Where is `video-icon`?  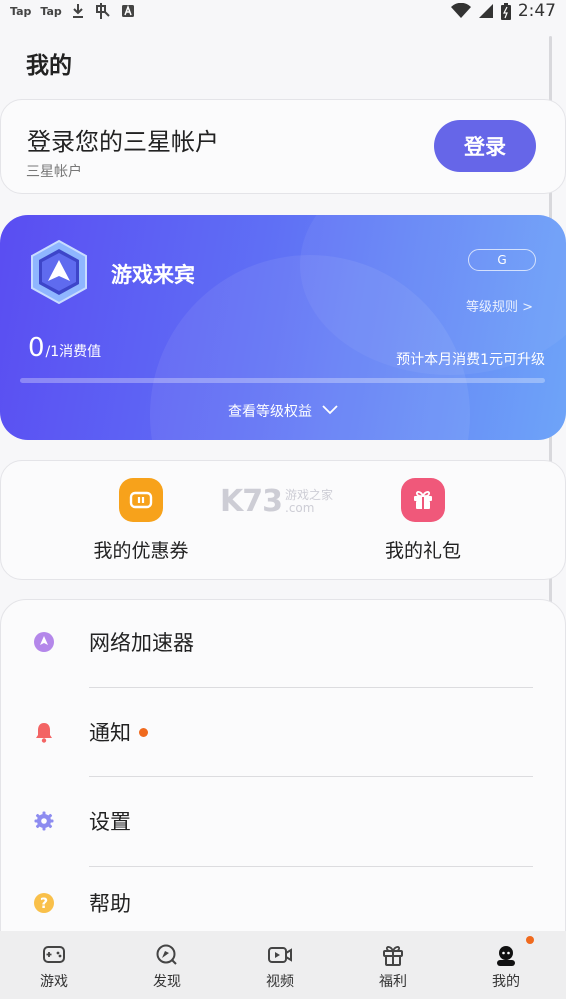 video-icon is located at coordinates (280, 955).